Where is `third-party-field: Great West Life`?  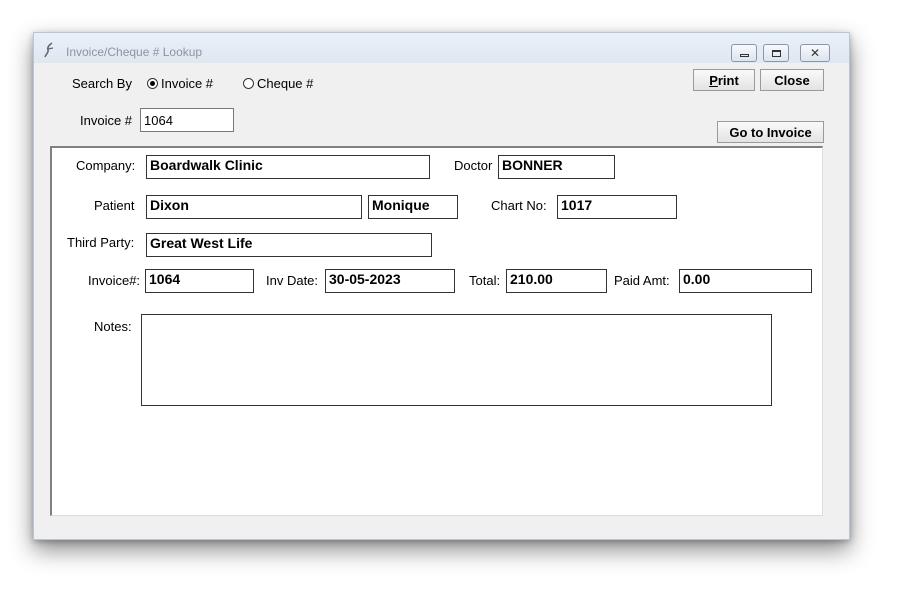 third-party-field: Great West Life is located at coordinates (289, 245).